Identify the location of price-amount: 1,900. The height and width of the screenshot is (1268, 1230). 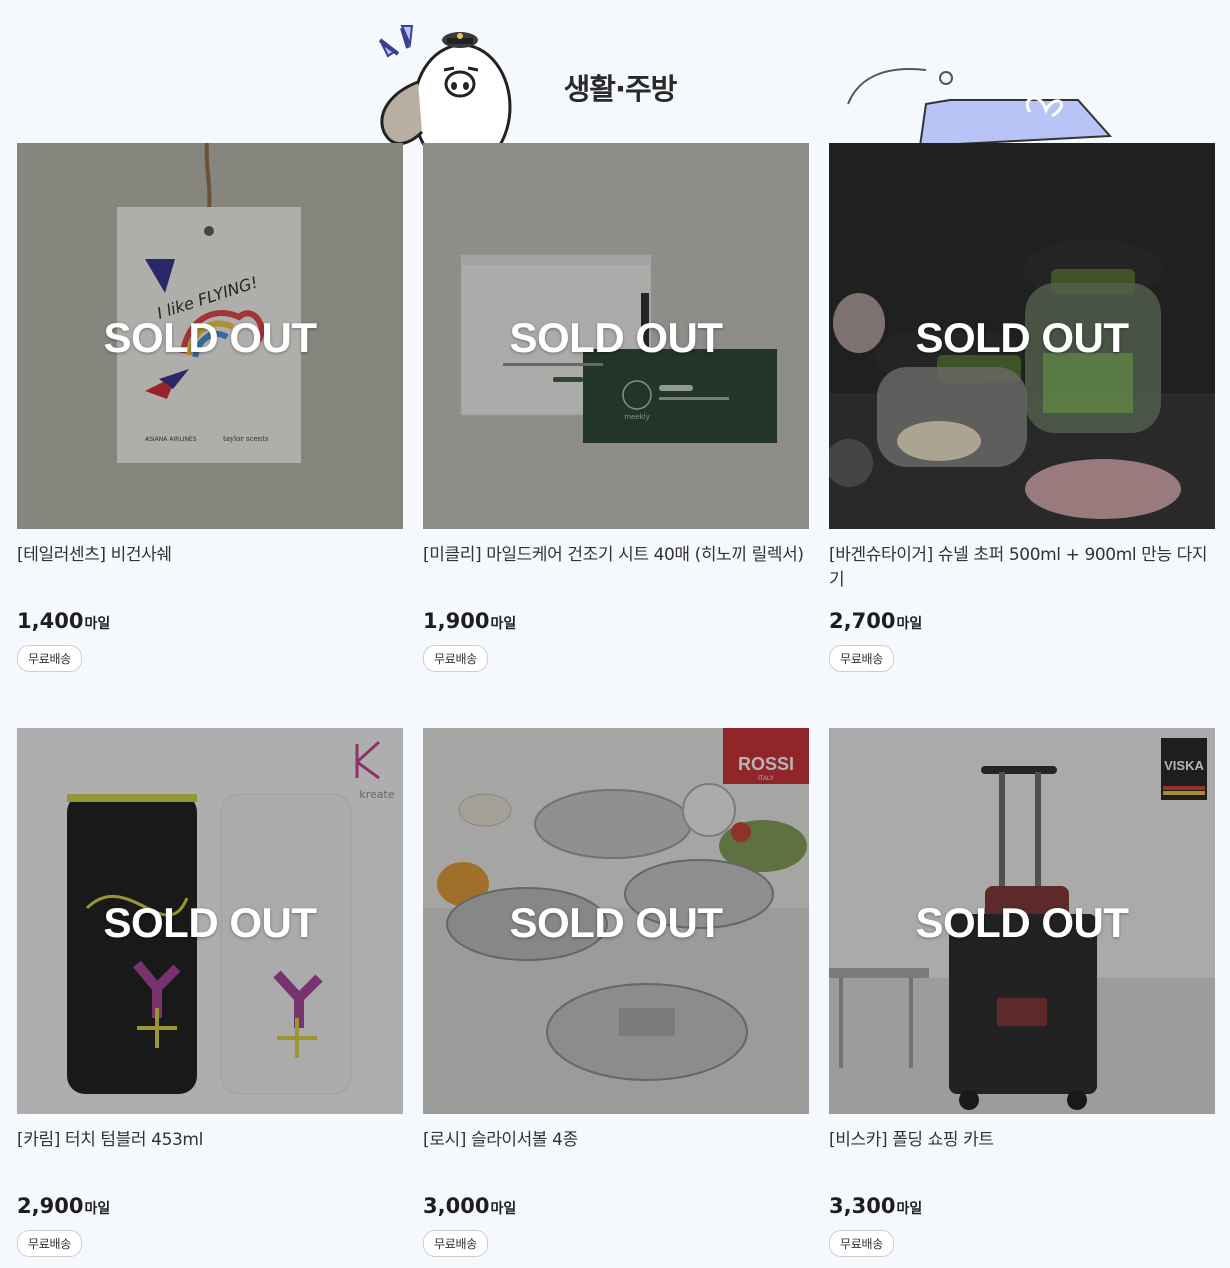
(456, 621).